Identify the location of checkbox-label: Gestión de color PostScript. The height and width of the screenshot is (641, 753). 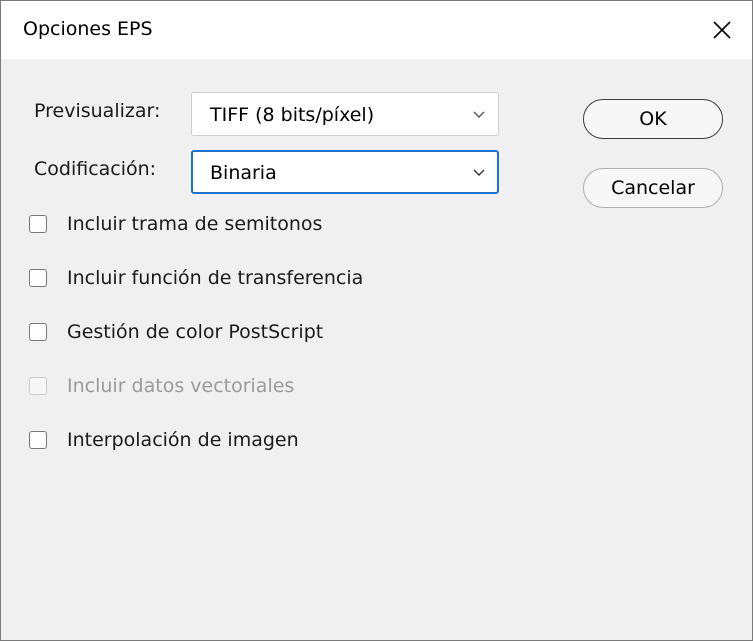
(195, 332).